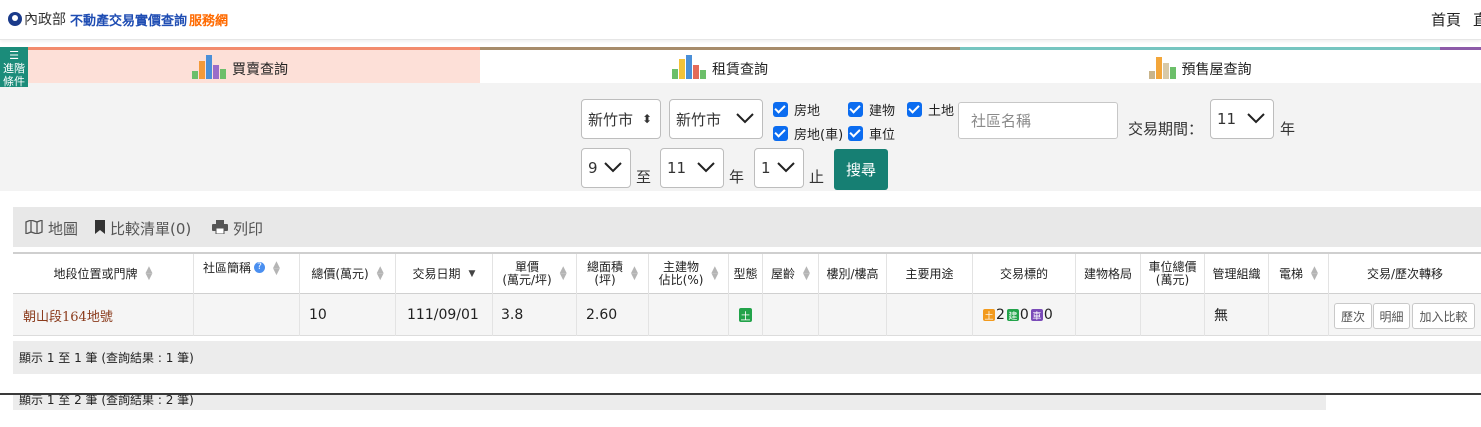  Describe the element at coordinates (1460, 65) in the screenshot. I see `tab-extra` at that location.